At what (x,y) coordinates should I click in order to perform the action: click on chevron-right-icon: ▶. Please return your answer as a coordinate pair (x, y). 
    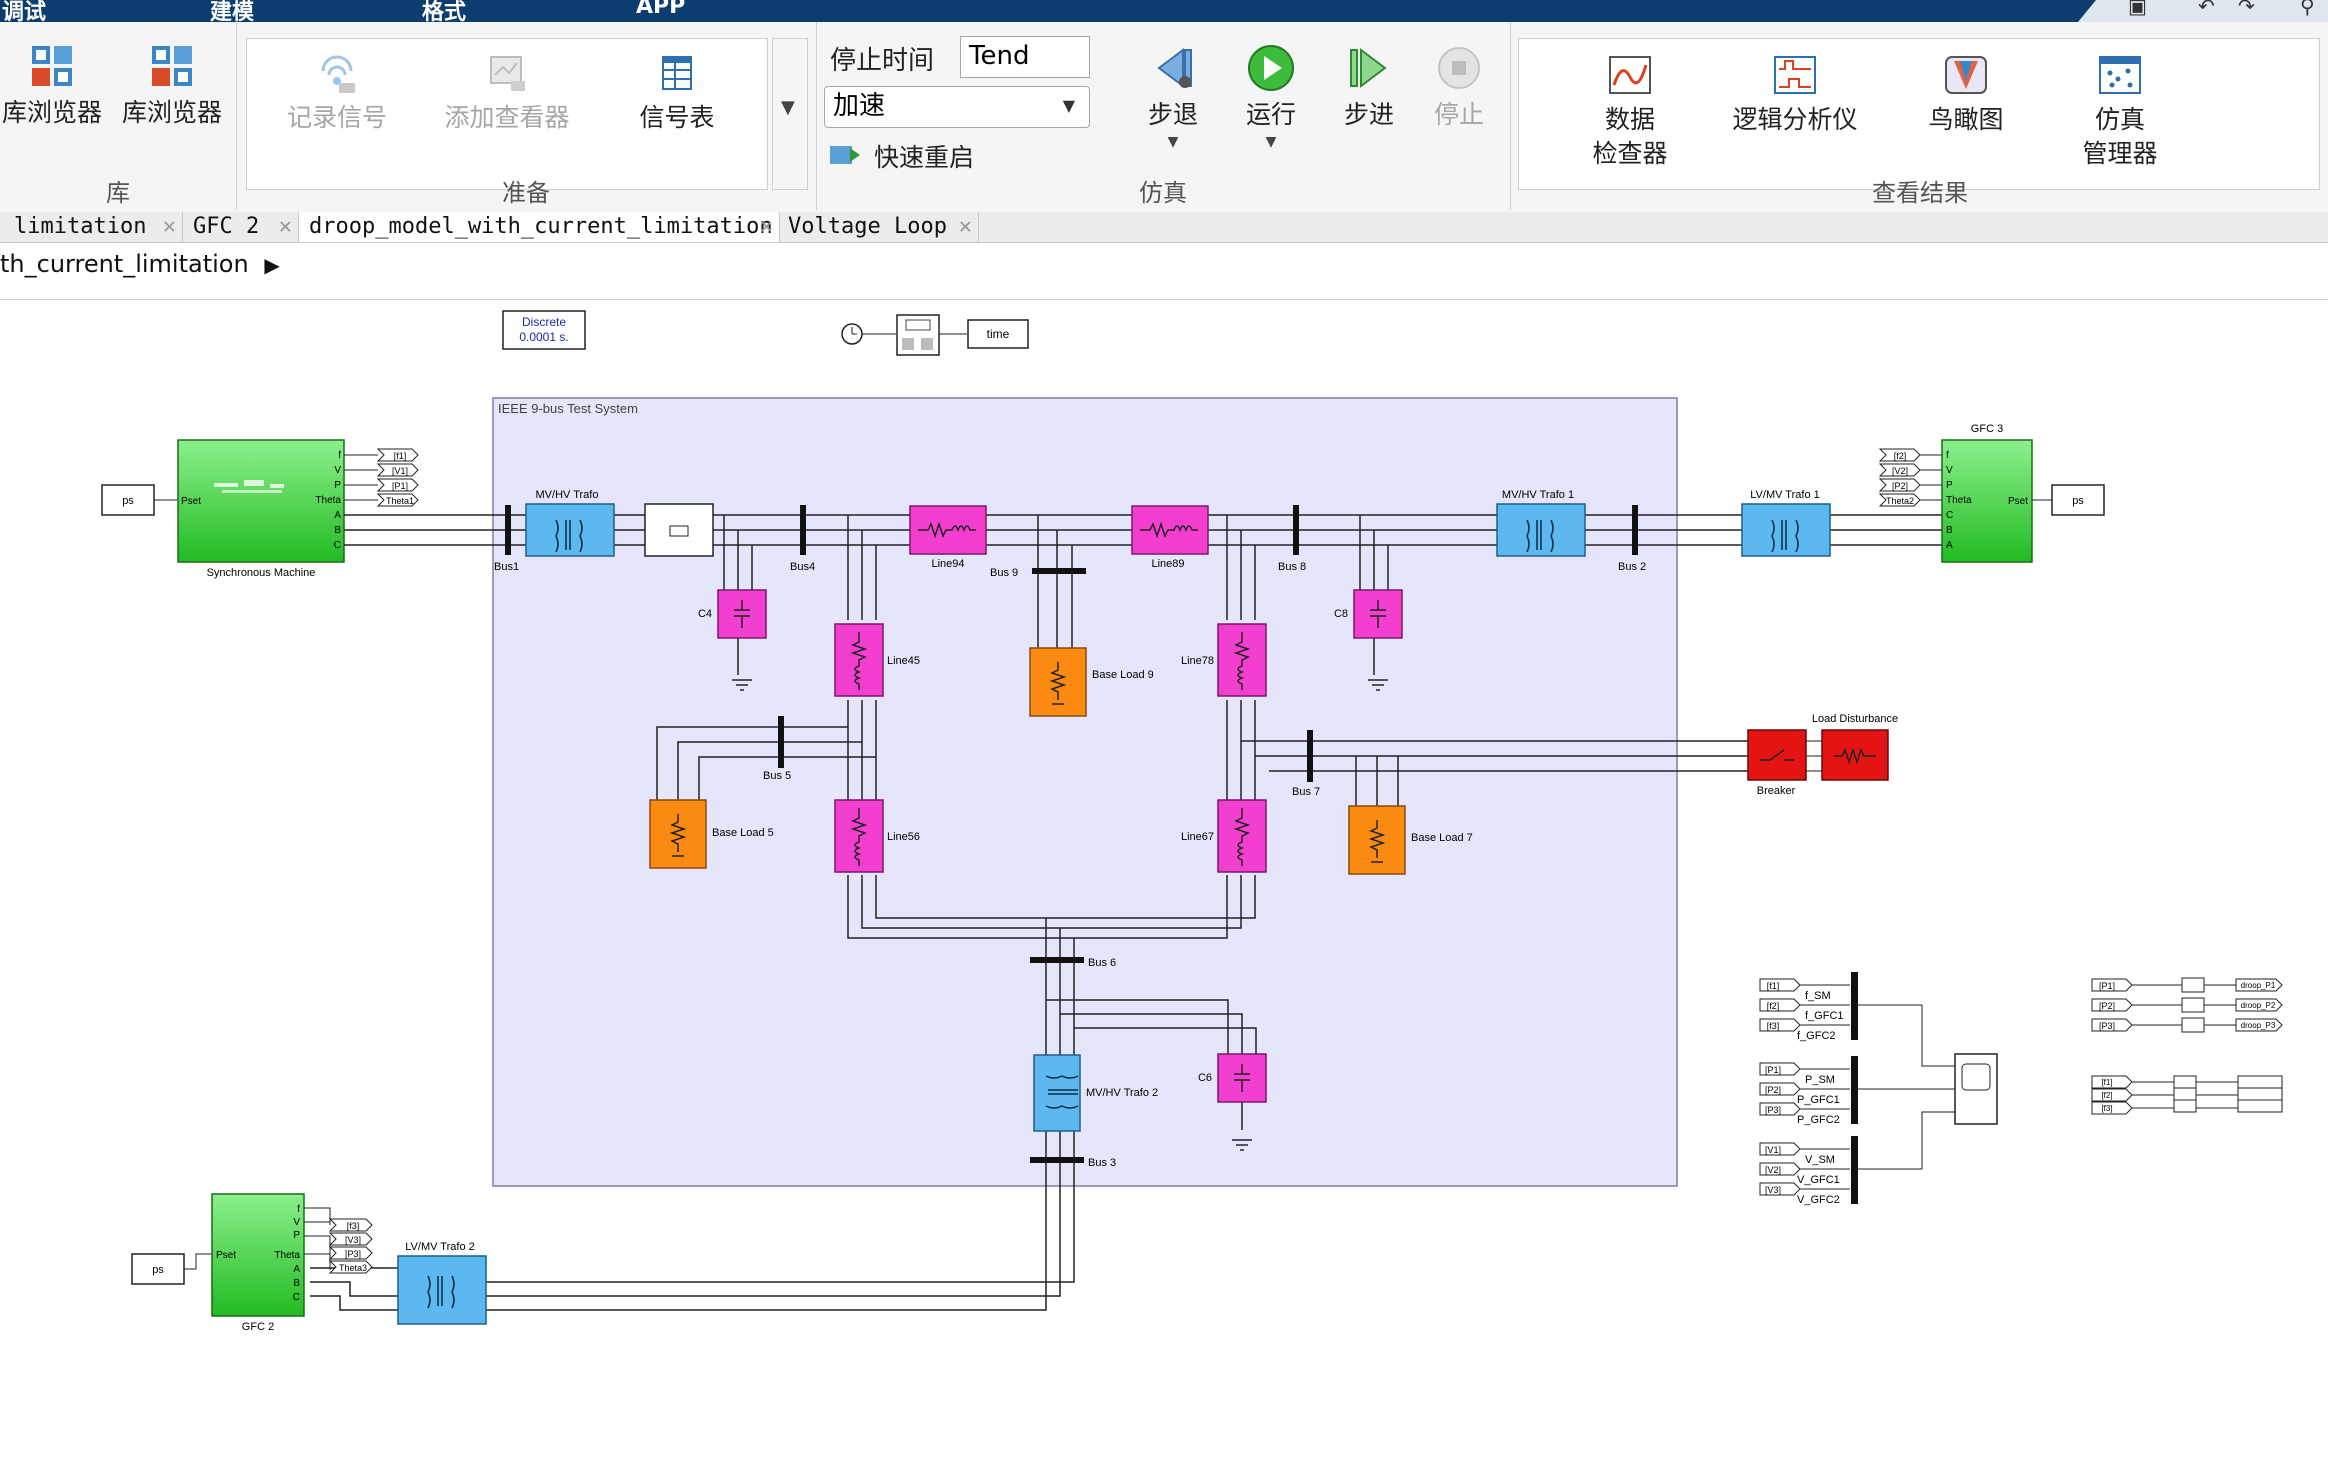
    Looking at the image, I should click on (271, 265).